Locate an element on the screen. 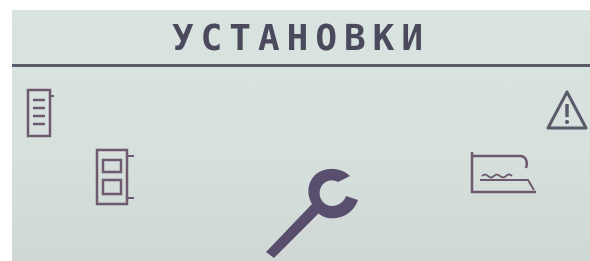 The width and height of the screenshot is (590, 261). screen-title: УСТАНОВКИ is located at coordinates (301, 38).